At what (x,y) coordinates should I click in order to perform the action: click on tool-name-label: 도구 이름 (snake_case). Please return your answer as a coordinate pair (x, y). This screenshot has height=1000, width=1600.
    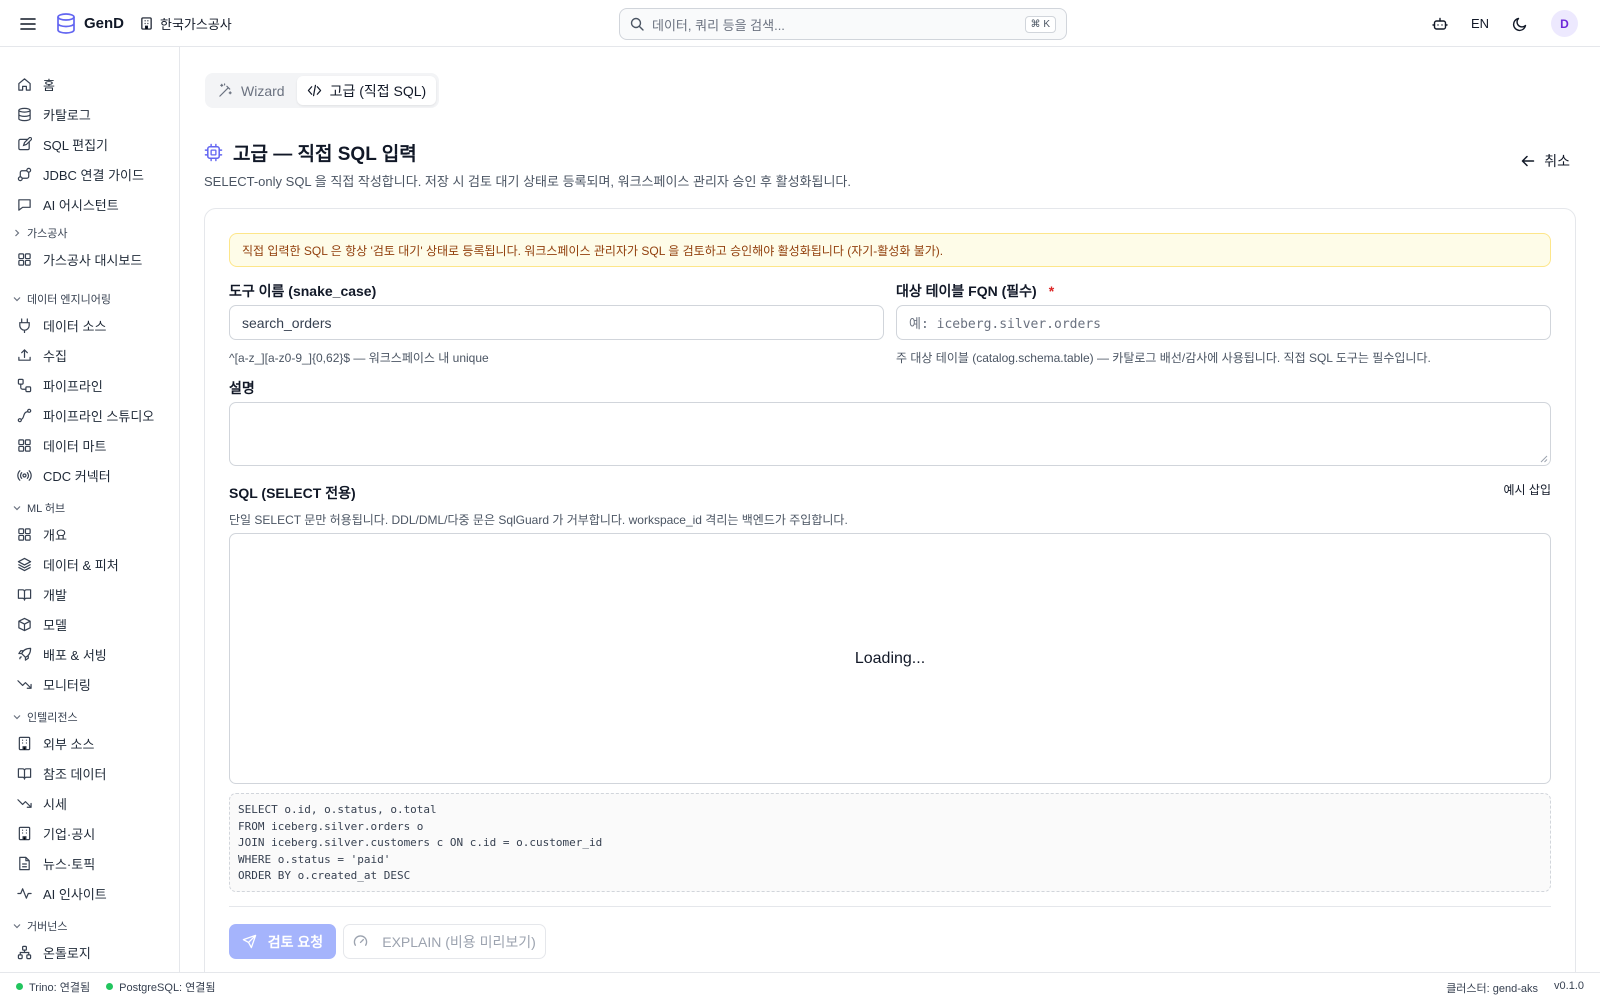
    Looking at the image, I should click on (303, 291).